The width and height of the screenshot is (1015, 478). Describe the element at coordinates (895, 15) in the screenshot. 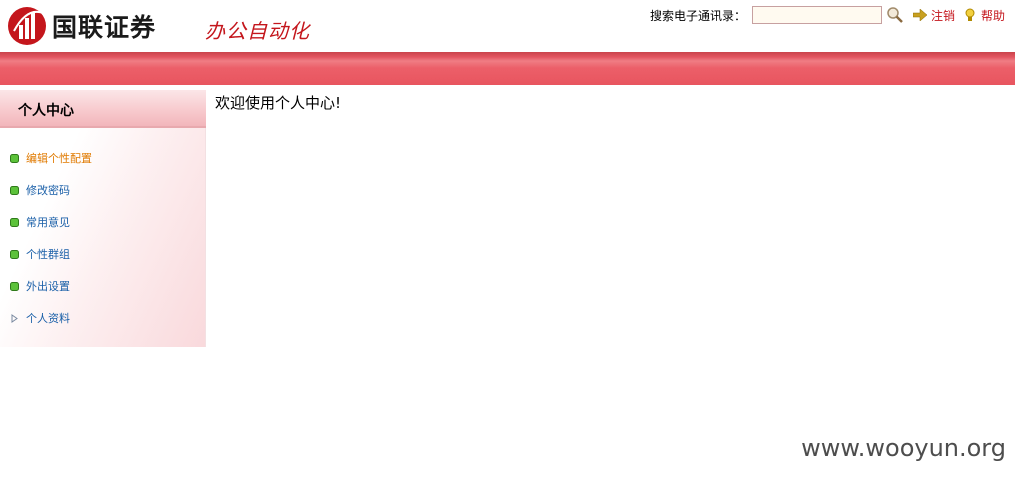

I see `search-icon` at that location.